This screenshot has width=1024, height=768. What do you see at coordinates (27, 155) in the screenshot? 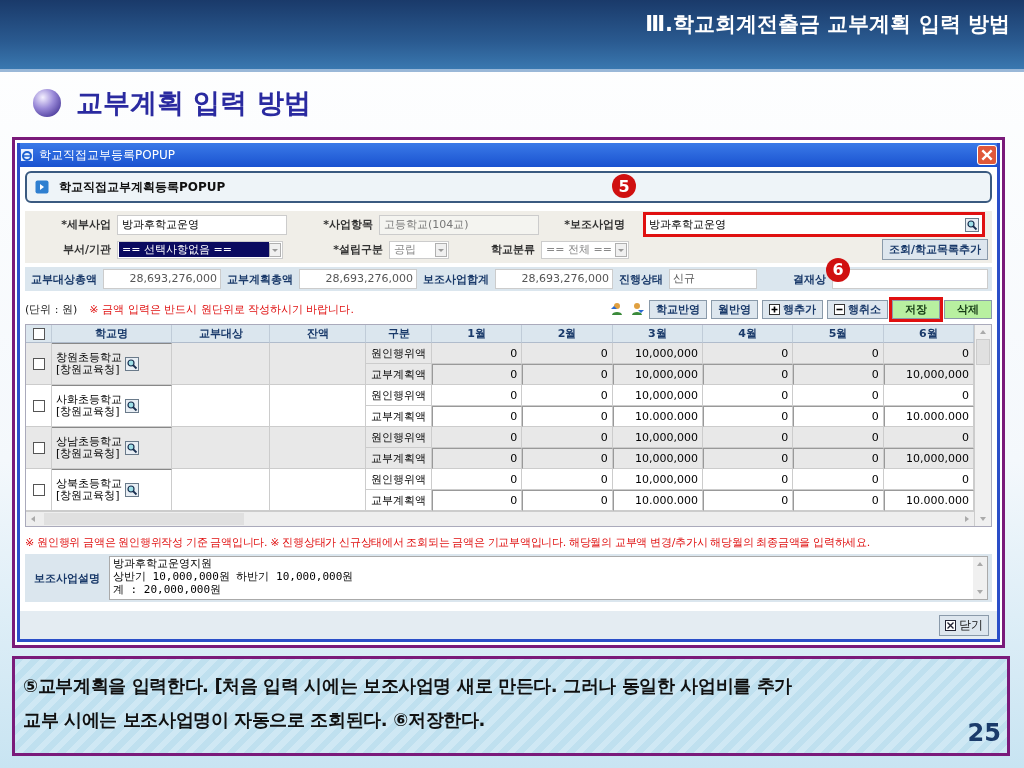
I see `browser-icon` at bounding box center [27, 155].